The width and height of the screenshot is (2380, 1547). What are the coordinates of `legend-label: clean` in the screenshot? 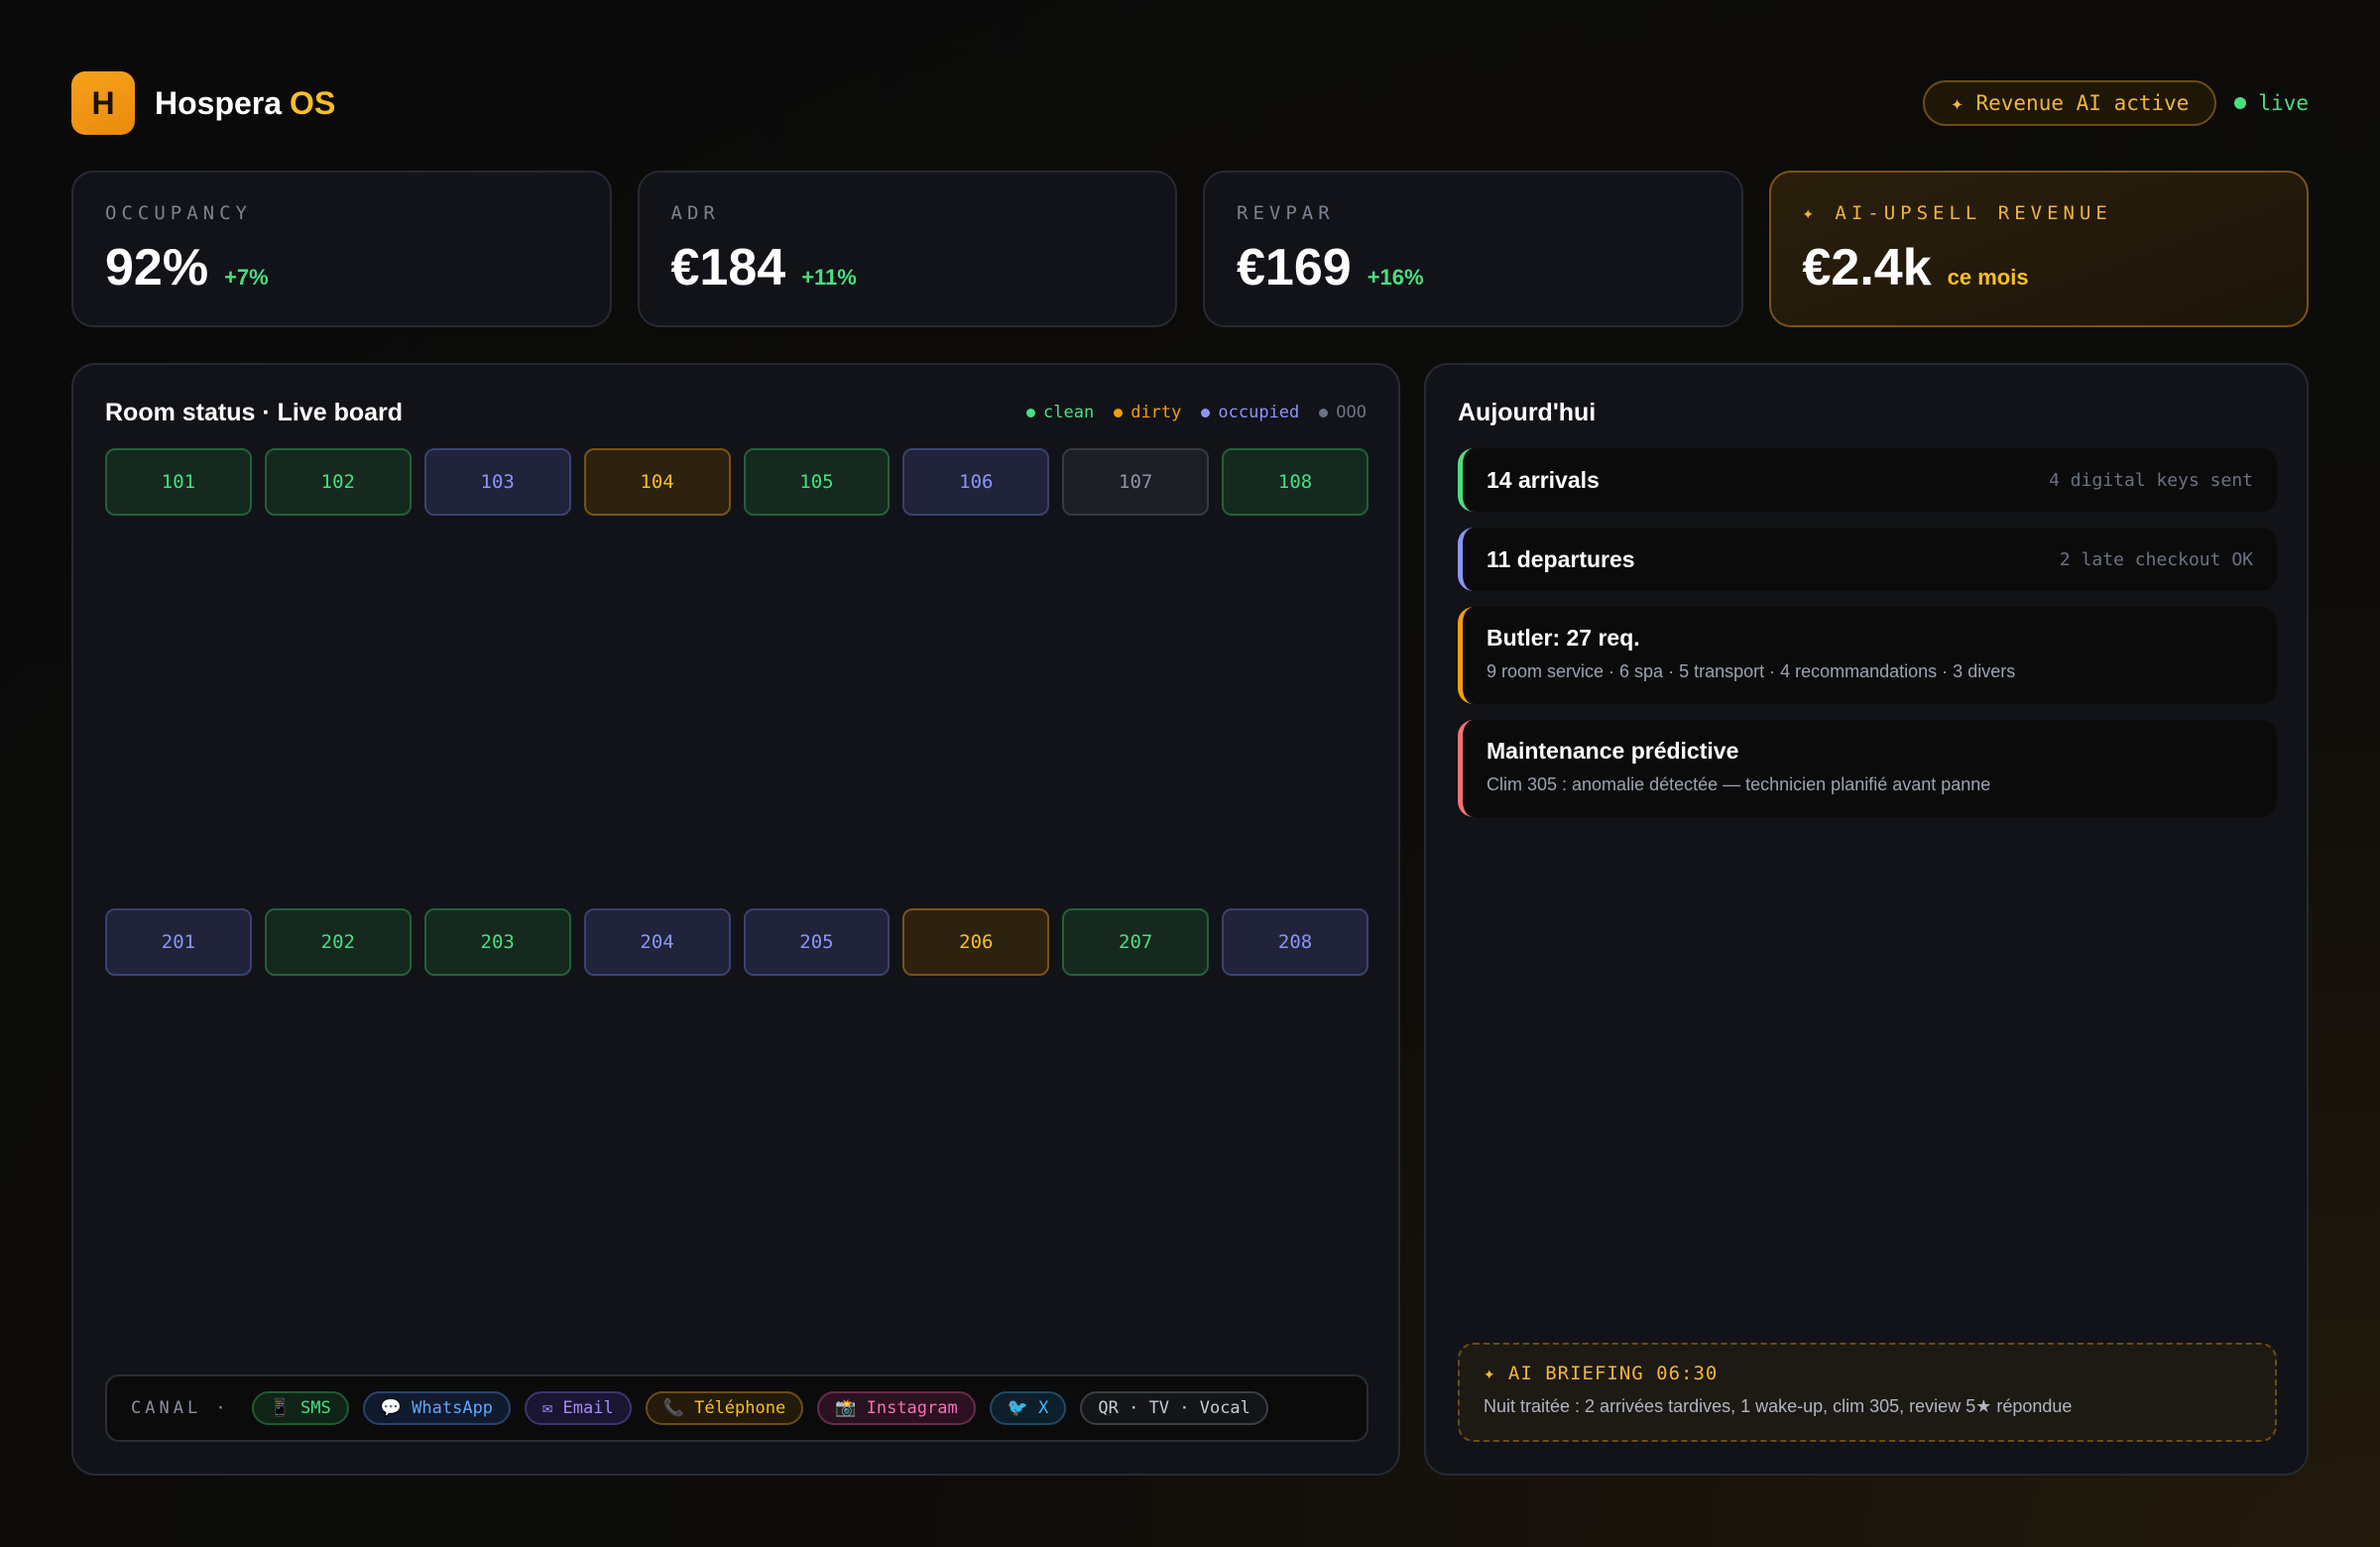 It's located at (1069, 412).